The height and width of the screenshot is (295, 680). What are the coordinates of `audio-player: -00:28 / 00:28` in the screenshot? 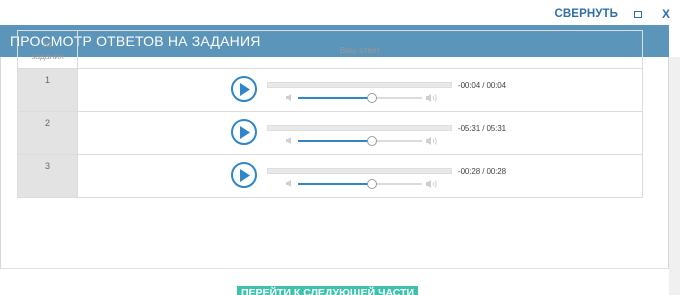 It's located at (360, 176).